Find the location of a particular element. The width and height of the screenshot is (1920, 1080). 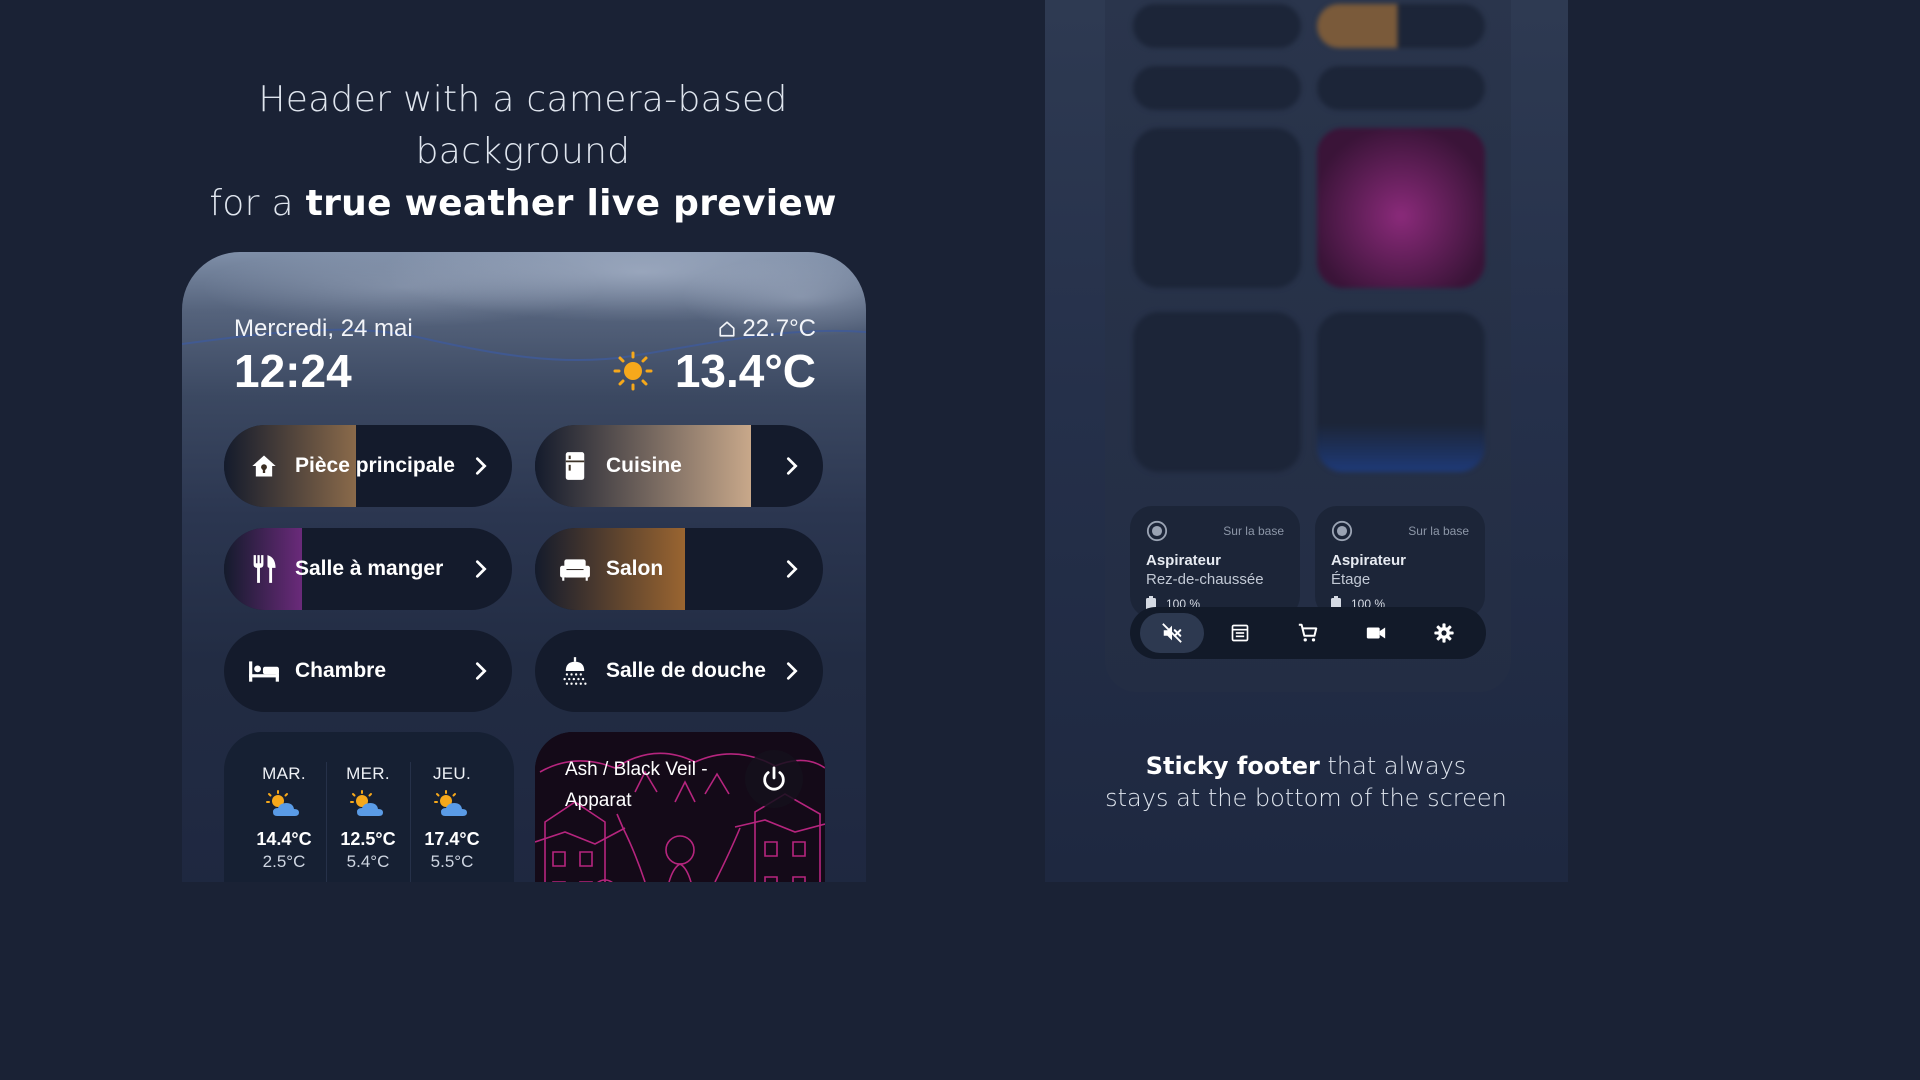

indoor-temperature: 22.7°C is located at coordinates (767, 329).